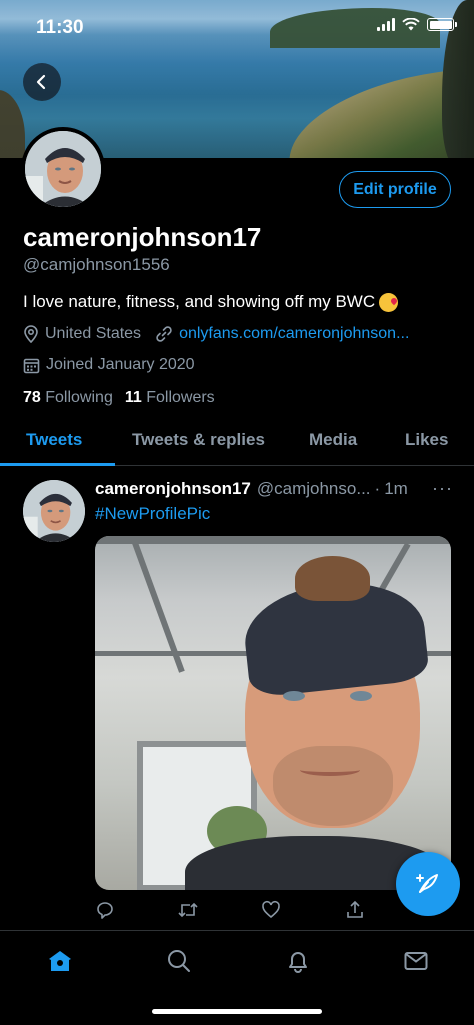 This screenshot has height=1025, width=474. Describe the element at coordinates (442, 24) in the screenshot. I see `battery-icon` at that location.